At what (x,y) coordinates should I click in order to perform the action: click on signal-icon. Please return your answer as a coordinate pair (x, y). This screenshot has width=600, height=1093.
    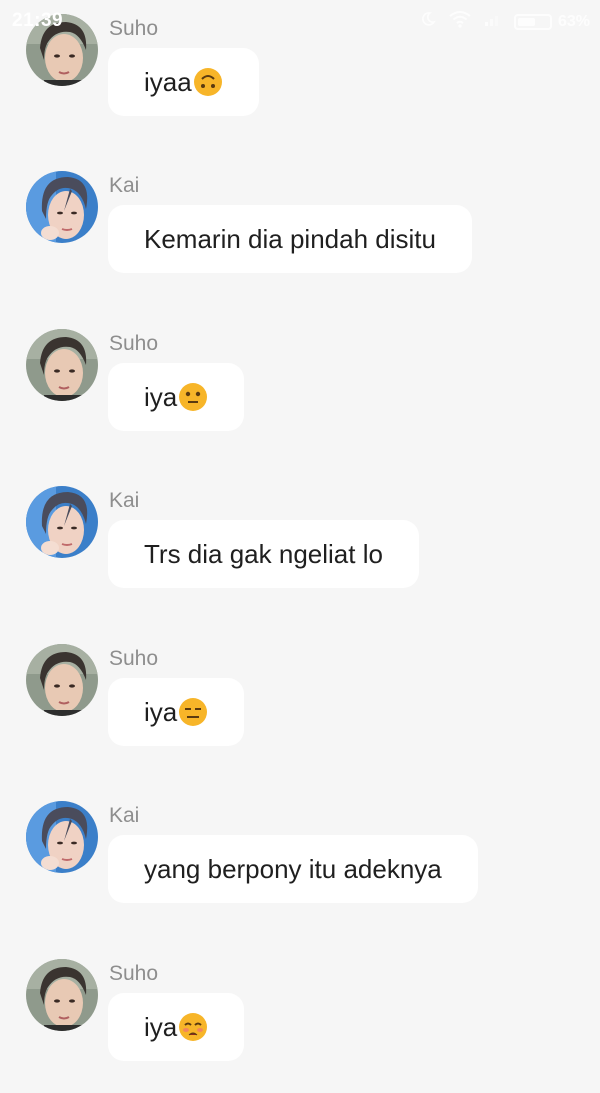
    Looking at the image, I should click on (493, 21).